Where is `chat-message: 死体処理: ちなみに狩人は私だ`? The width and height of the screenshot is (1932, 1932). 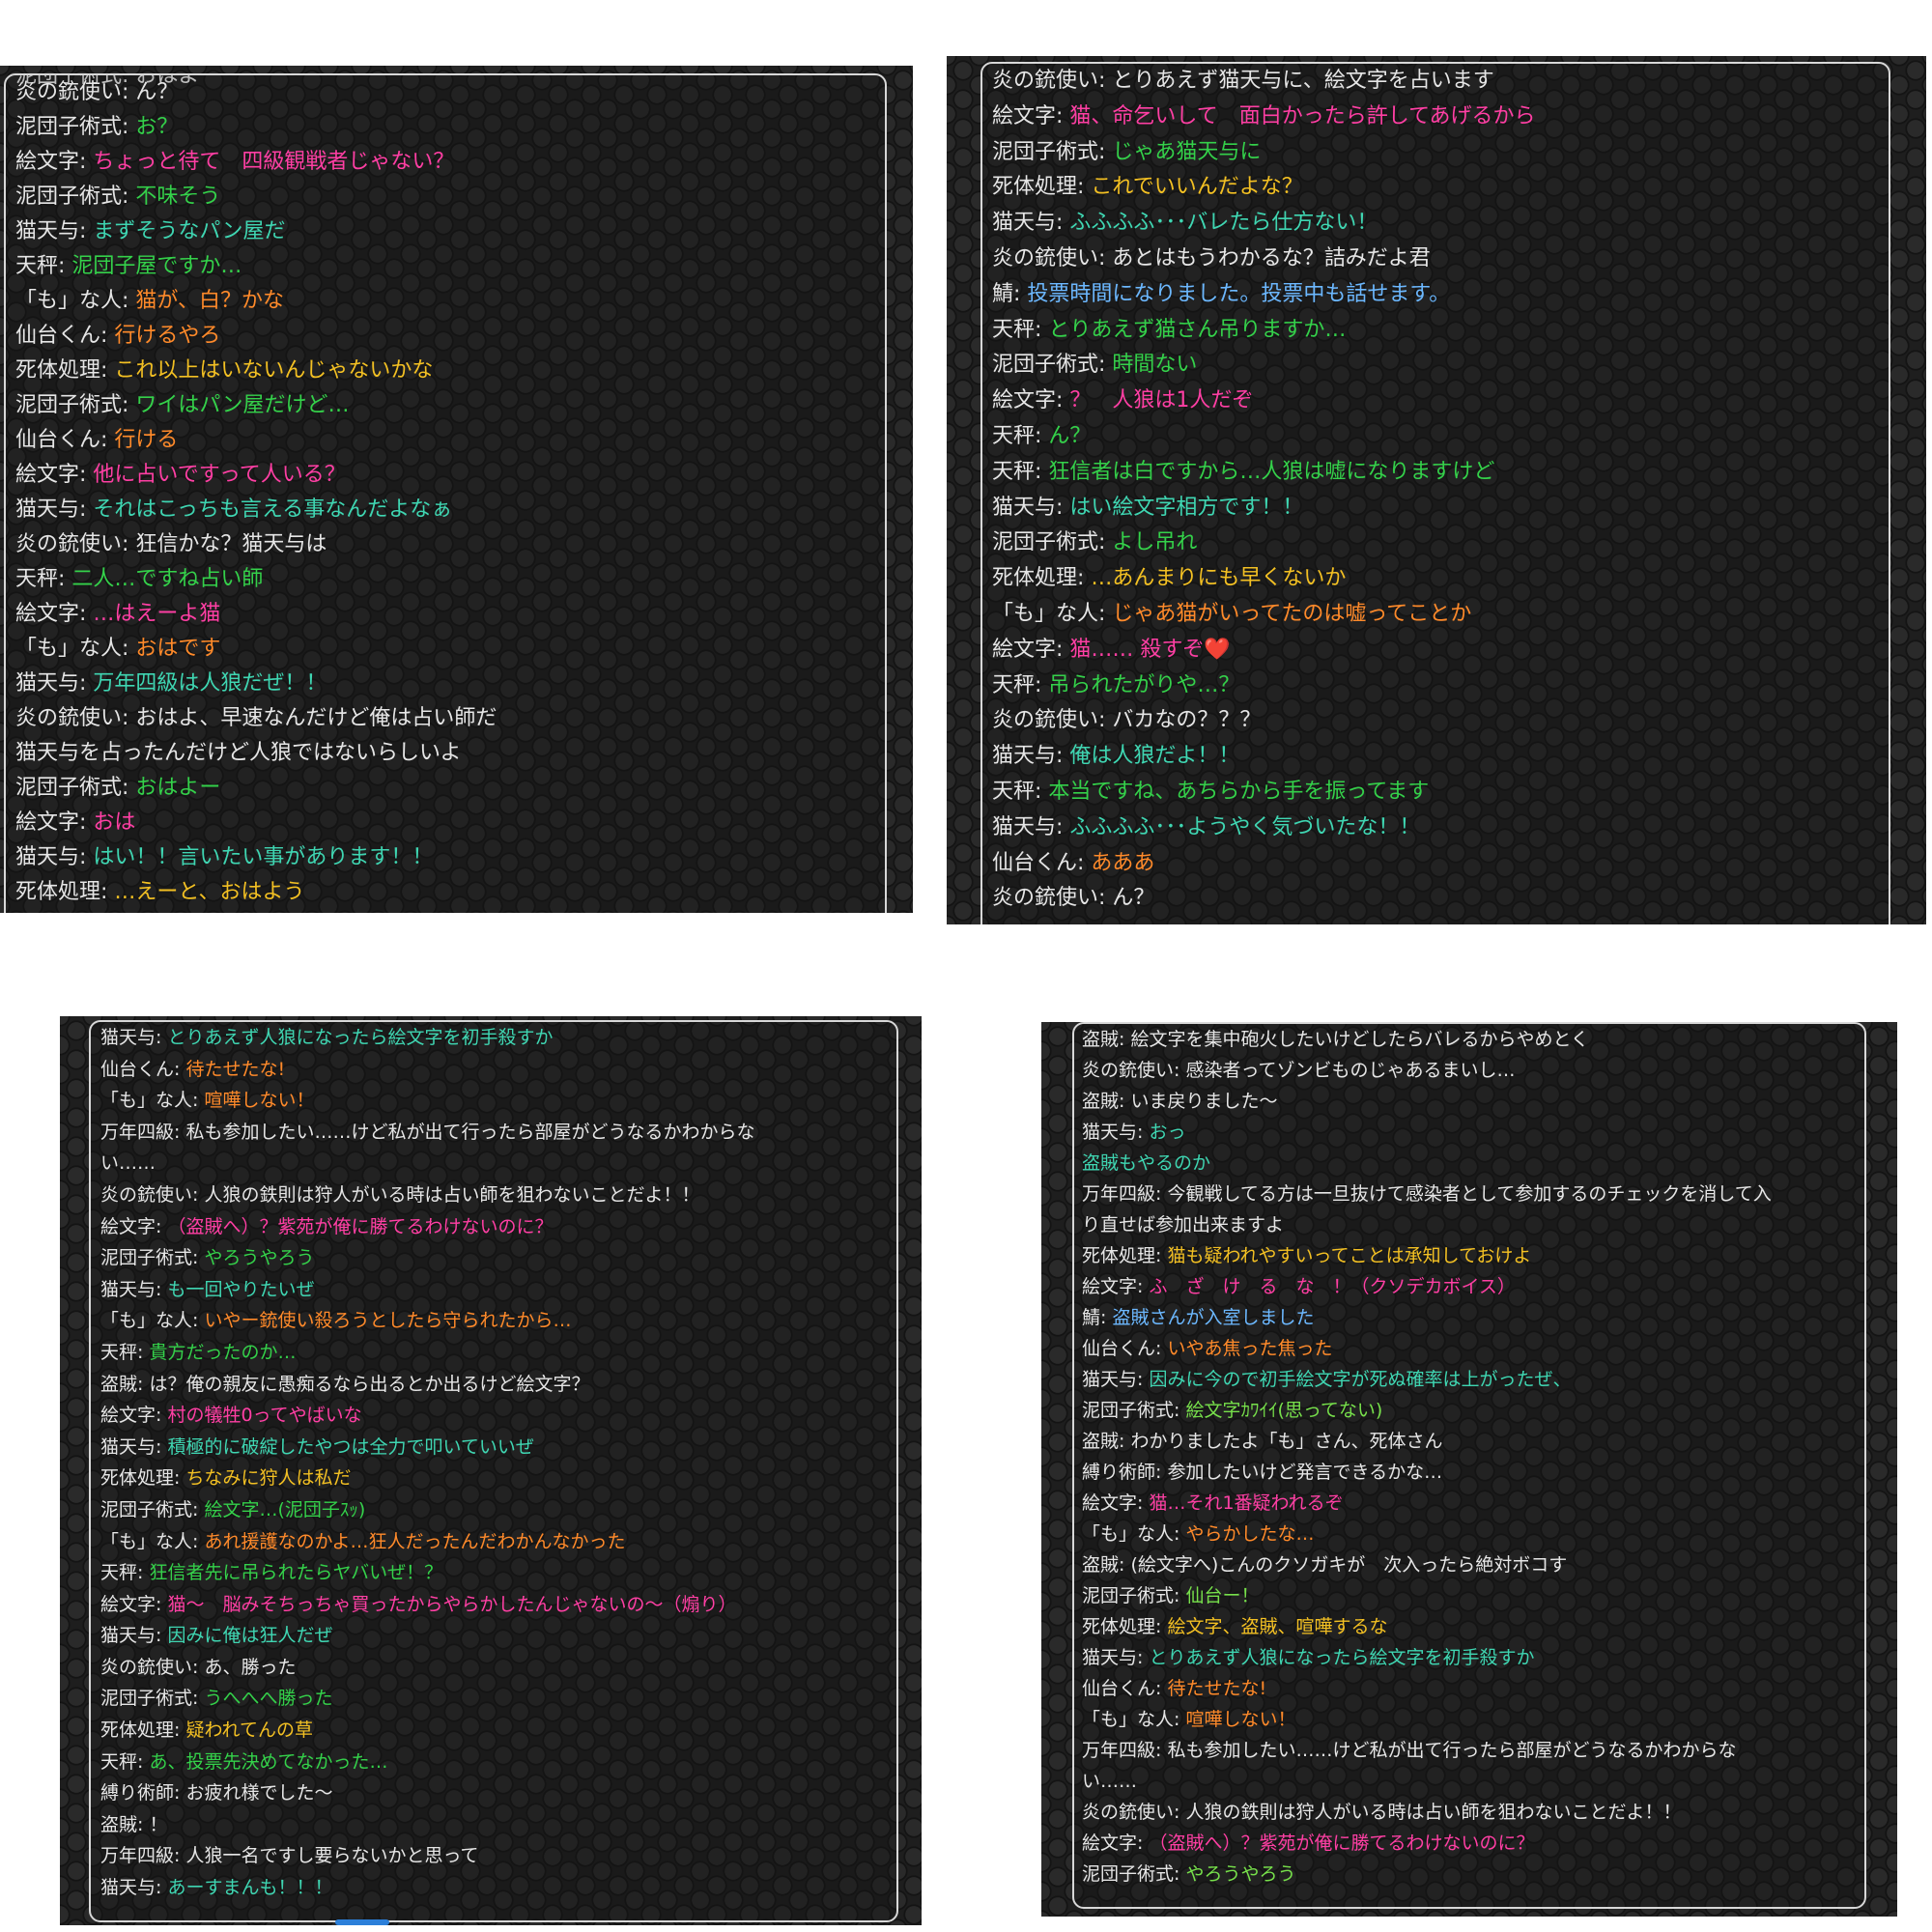 chat-message: 死体処理: ちなみに狩人は私だ is located at coordinates (493, 1478).